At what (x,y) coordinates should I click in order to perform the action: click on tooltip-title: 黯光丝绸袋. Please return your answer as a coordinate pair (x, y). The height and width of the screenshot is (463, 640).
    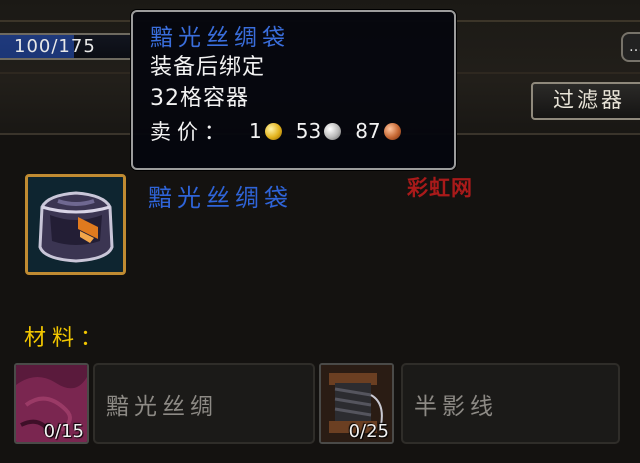
    Looking at the image, I should click on (220, 38).